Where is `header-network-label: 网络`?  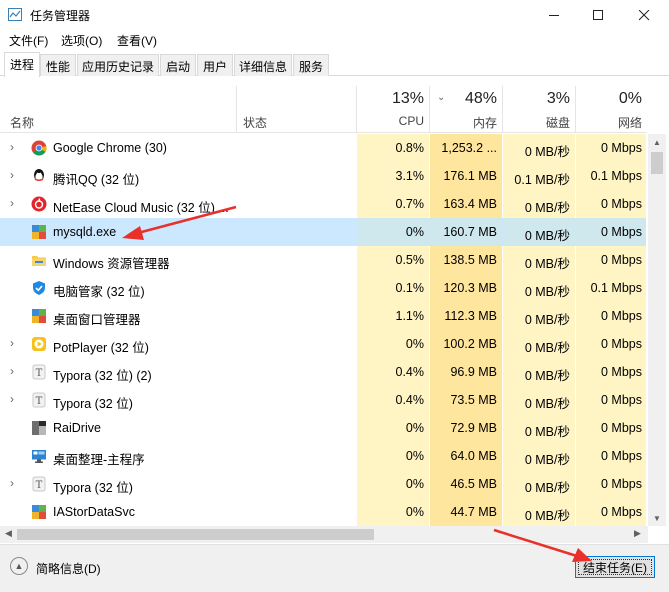
header-network-label: 网络 is located at coordinates (610, 122).